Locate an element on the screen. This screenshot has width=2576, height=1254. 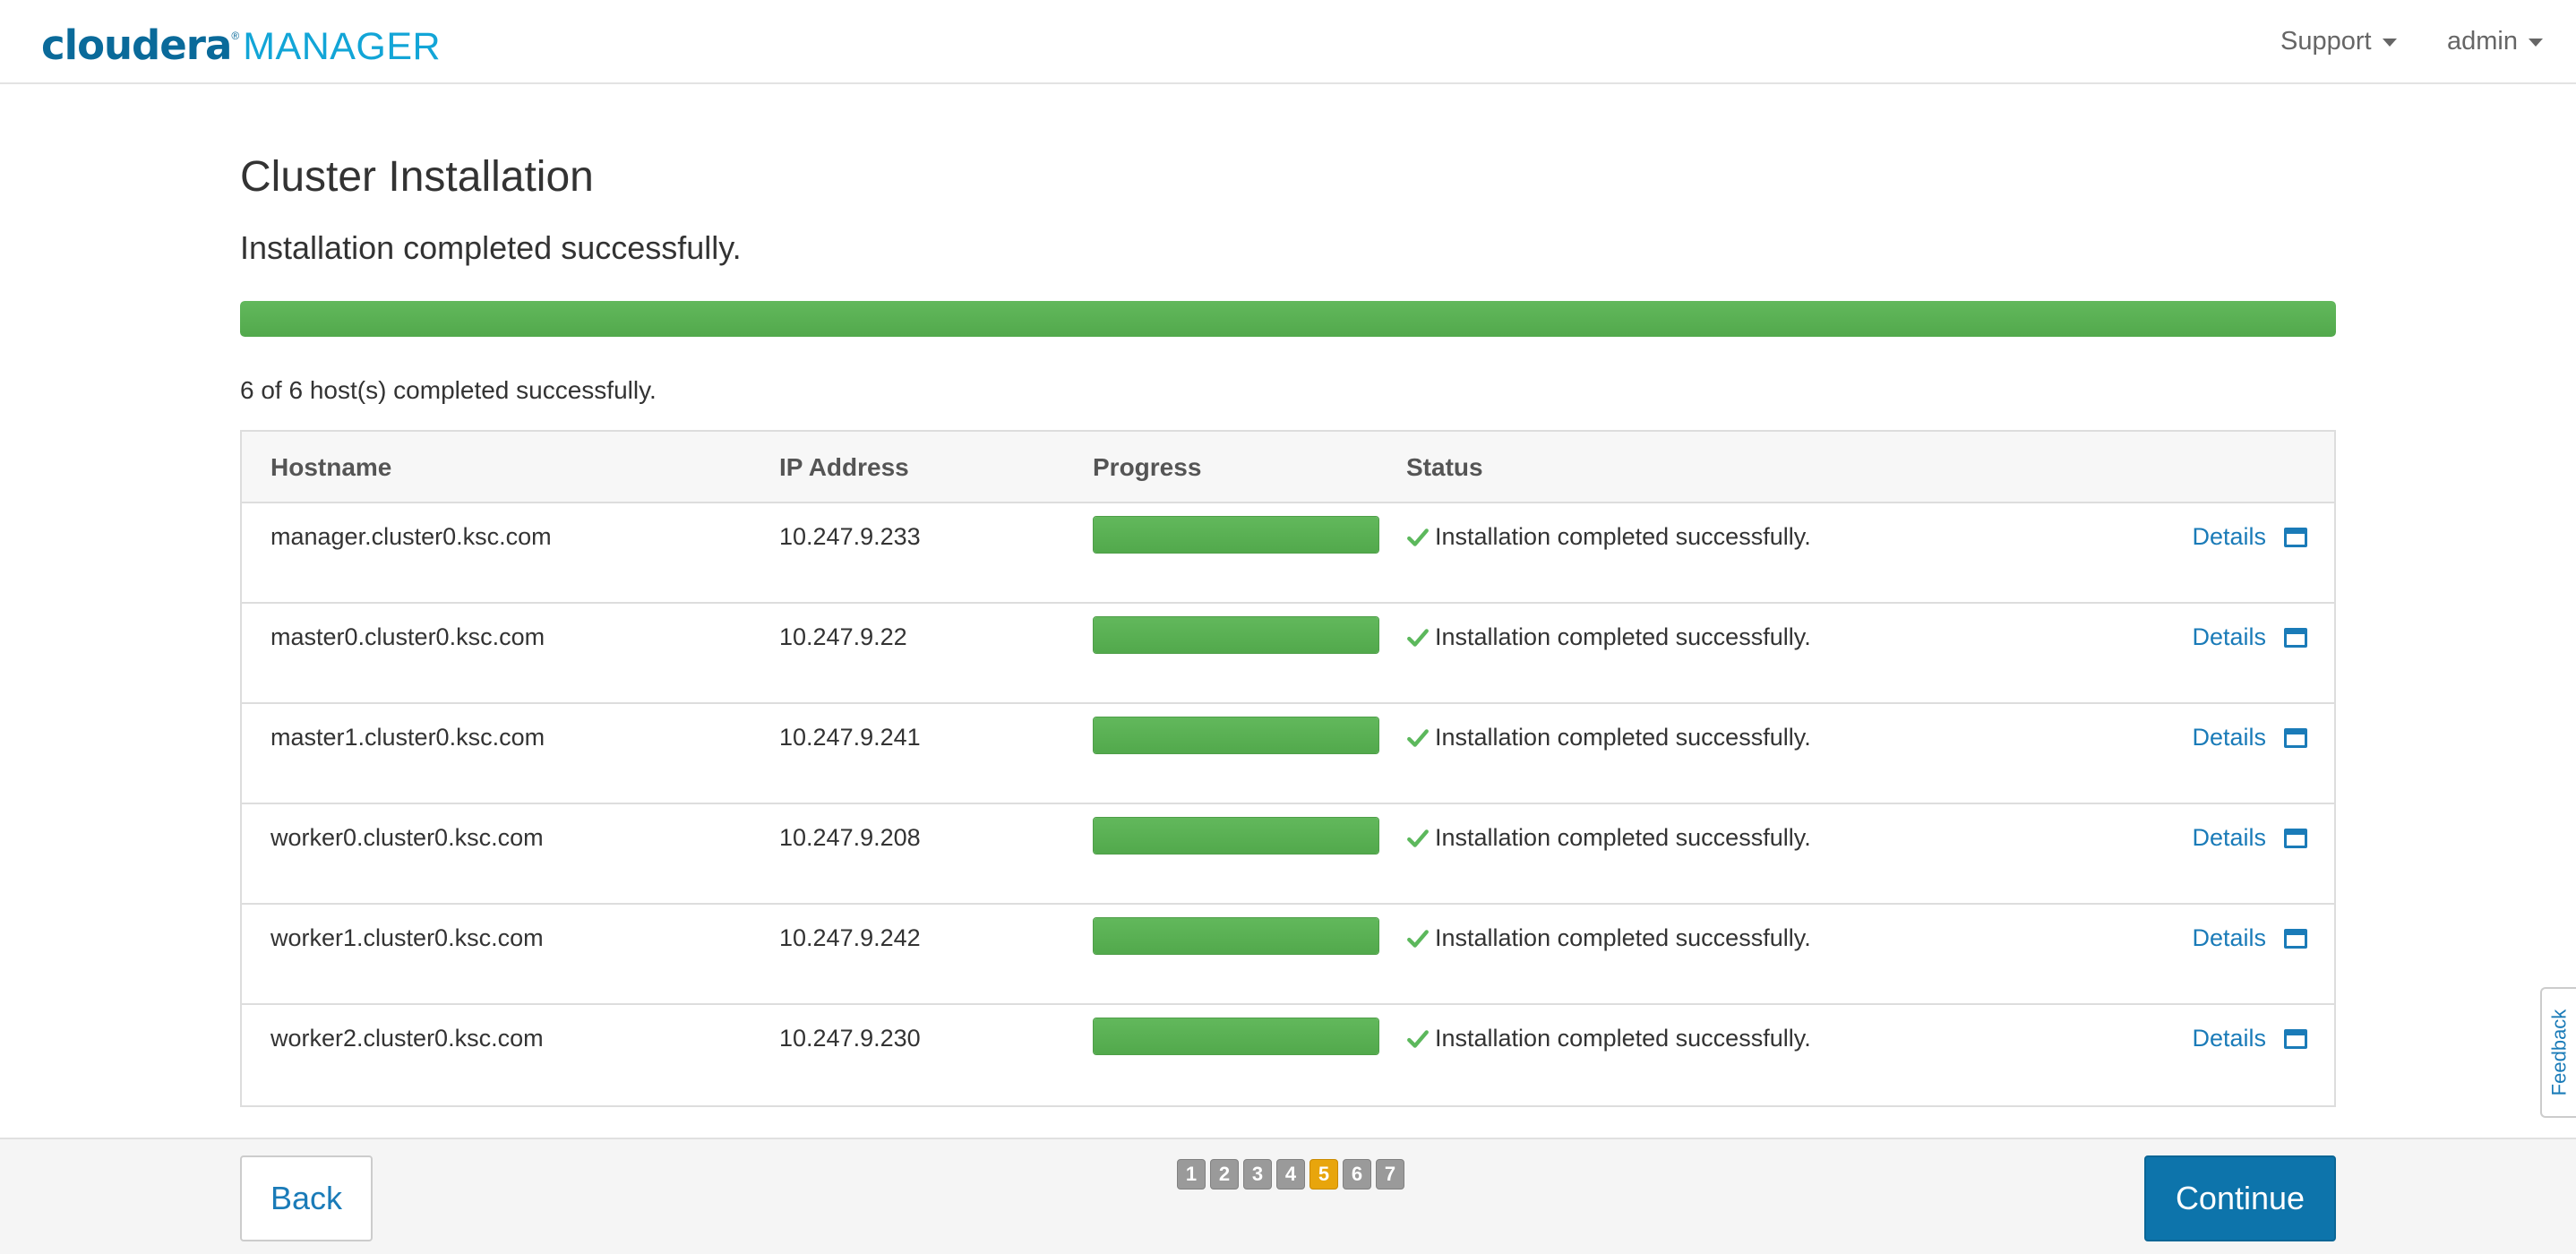
cell-ip-address: 10.247.9.22 is located at coordinates (843, 636).